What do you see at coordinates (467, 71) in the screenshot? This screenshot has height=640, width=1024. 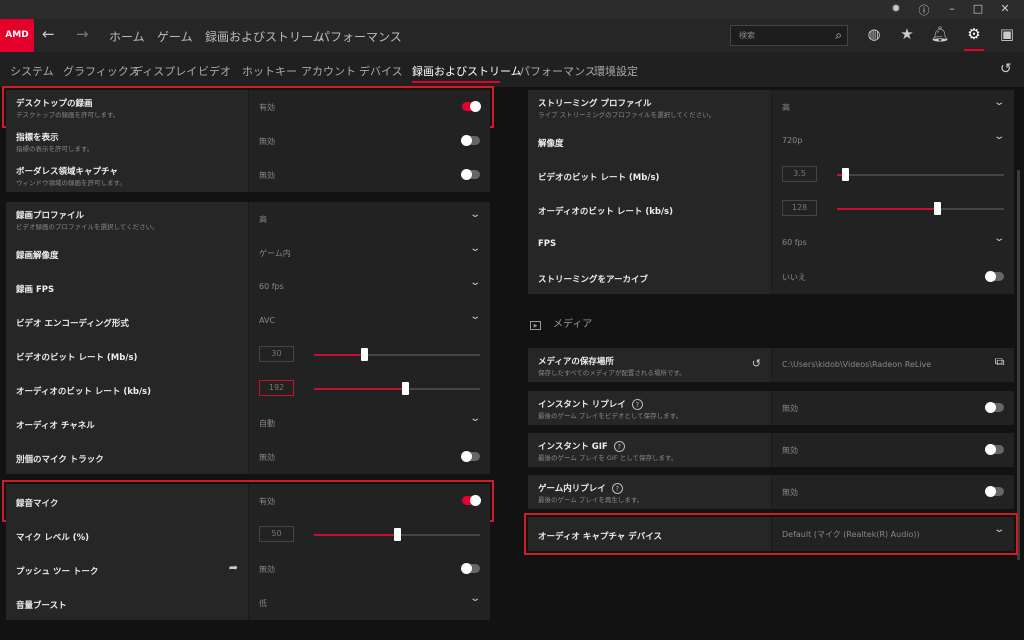 I see `tab-7: 録画およびストリーム` at bounding box center [467, 71].